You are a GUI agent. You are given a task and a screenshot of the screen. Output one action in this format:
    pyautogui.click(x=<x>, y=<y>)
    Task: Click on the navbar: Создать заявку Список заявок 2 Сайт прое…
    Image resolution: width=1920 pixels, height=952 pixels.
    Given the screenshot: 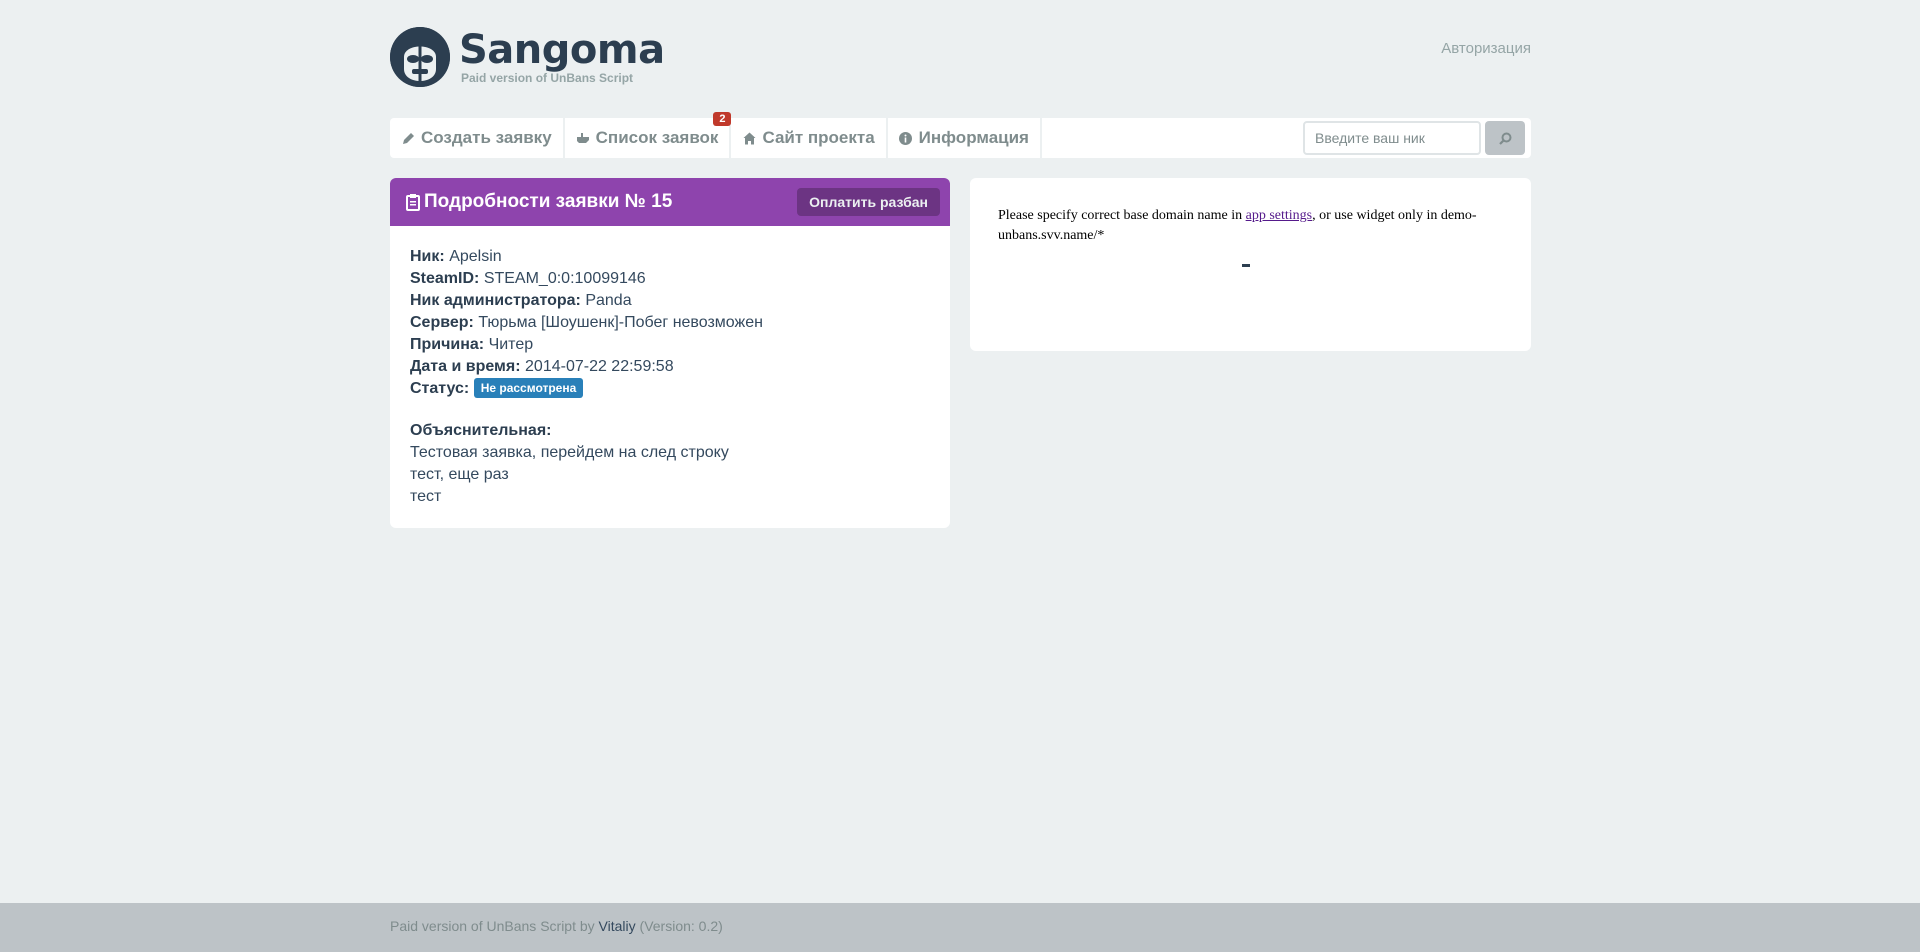 What is the action you would take?
    pyautogui.click(x=960, y=135)
    